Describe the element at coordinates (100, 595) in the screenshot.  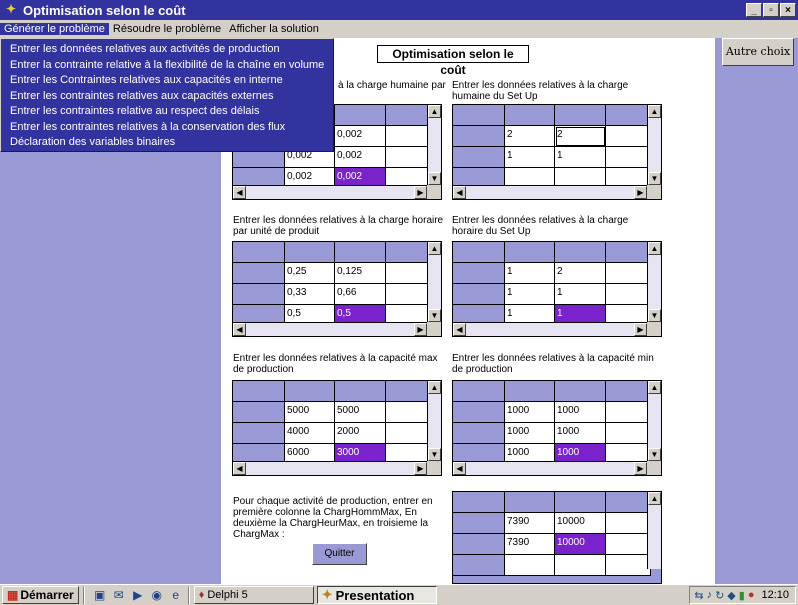
I see `quicklaunch-desktop-icon: ▣` at that location.